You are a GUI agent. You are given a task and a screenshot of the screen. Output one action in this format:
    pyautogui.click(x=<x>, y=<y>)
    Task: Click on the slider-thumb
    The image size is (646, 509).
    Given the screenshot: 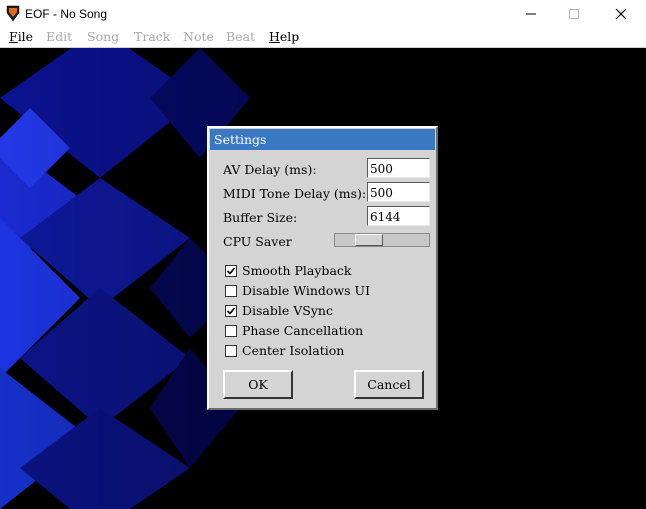 What is the action you would take?
    pyautogui.click(x=369, y=240)
    